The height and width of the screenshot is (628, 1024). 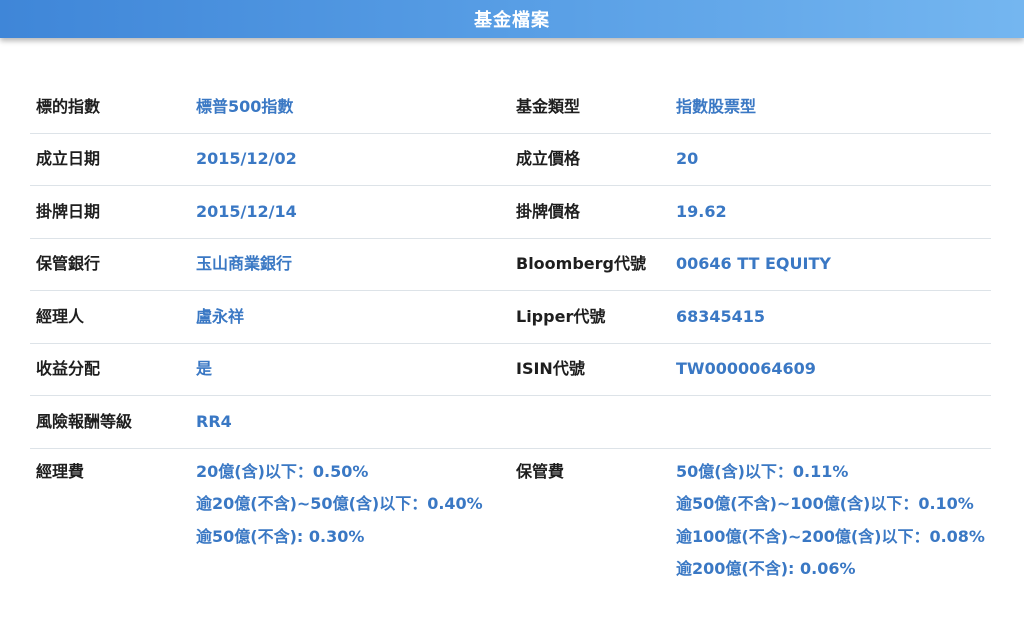 What do you see at coordinates (68, 106) in the screenshot?
I see `row-label: 標的指數` at bounding box center [68, 106].